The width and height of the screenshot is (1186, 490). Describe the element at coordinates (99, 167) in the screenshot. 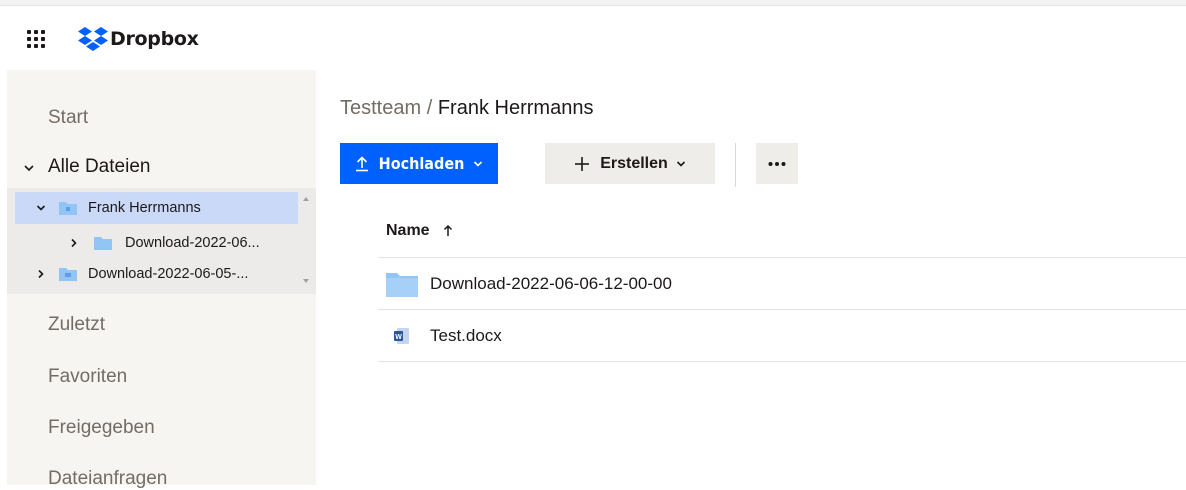

I see `sidebar-item-all-files: Alle Dateien` at that location.